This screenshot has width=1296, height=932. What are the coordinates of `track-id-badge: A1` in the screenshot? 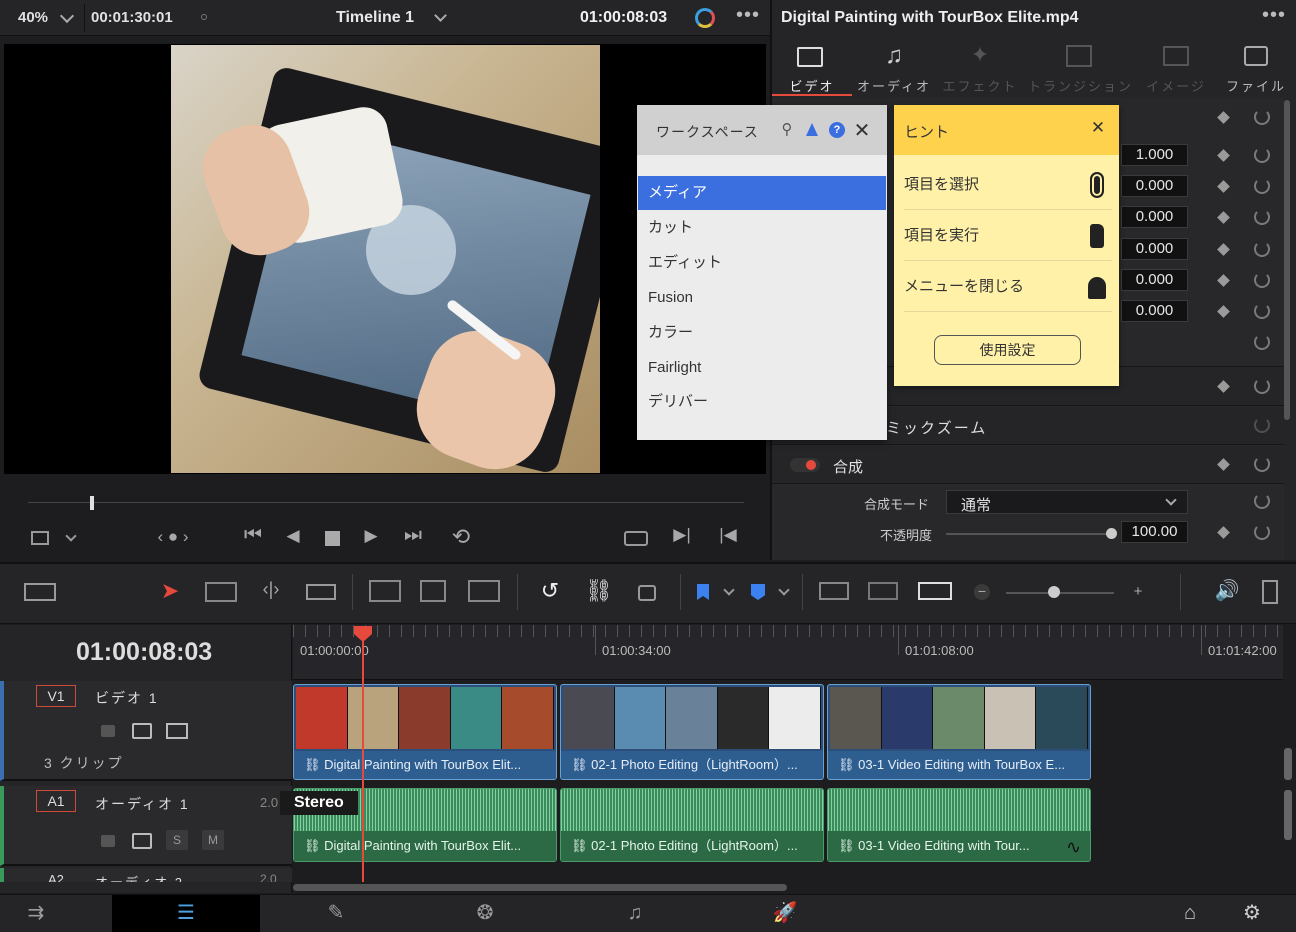 It's located at (56, 801).